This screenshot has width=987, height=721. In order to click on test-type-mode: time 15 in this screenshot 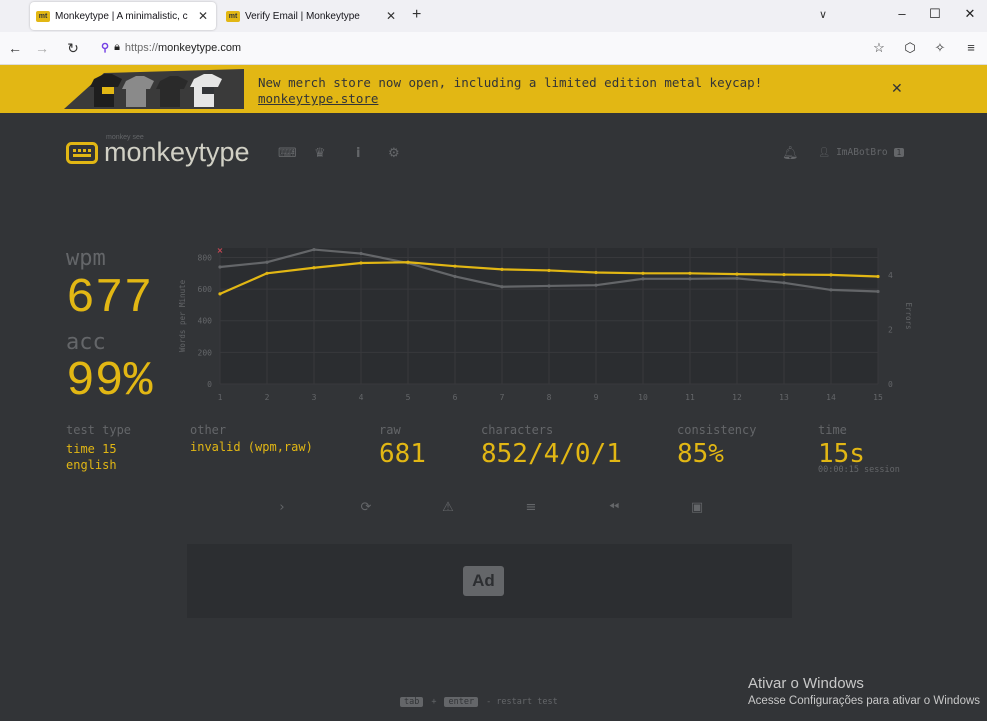, I will do `click(91, 449)`.